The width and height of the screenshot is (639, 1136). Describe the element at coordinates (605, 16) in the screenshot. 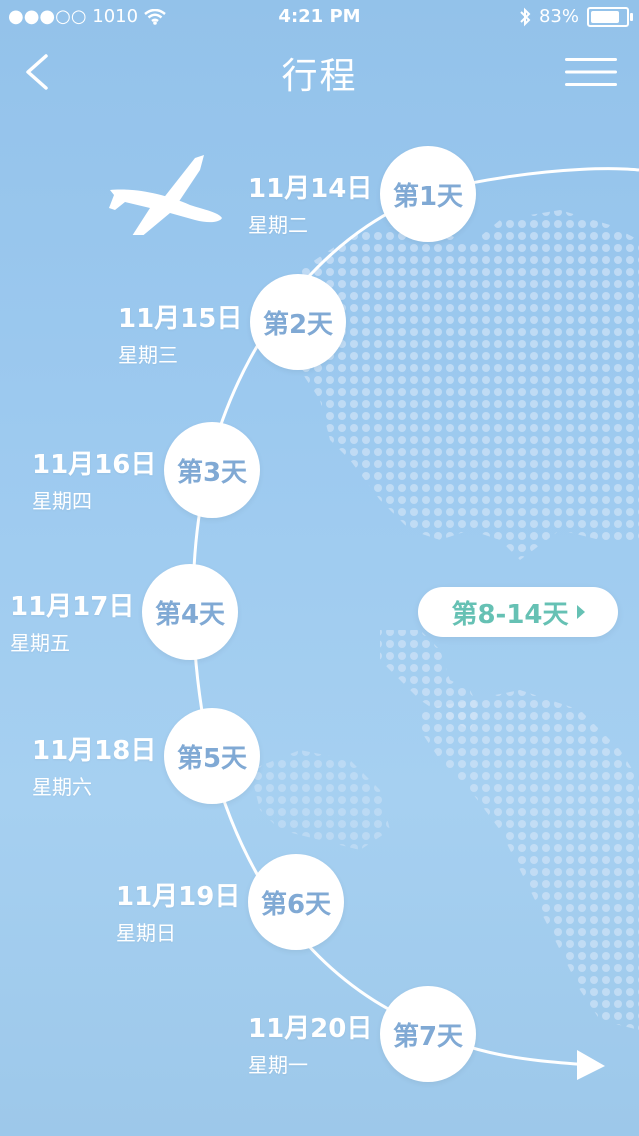

I see `battery-fill` at that location.